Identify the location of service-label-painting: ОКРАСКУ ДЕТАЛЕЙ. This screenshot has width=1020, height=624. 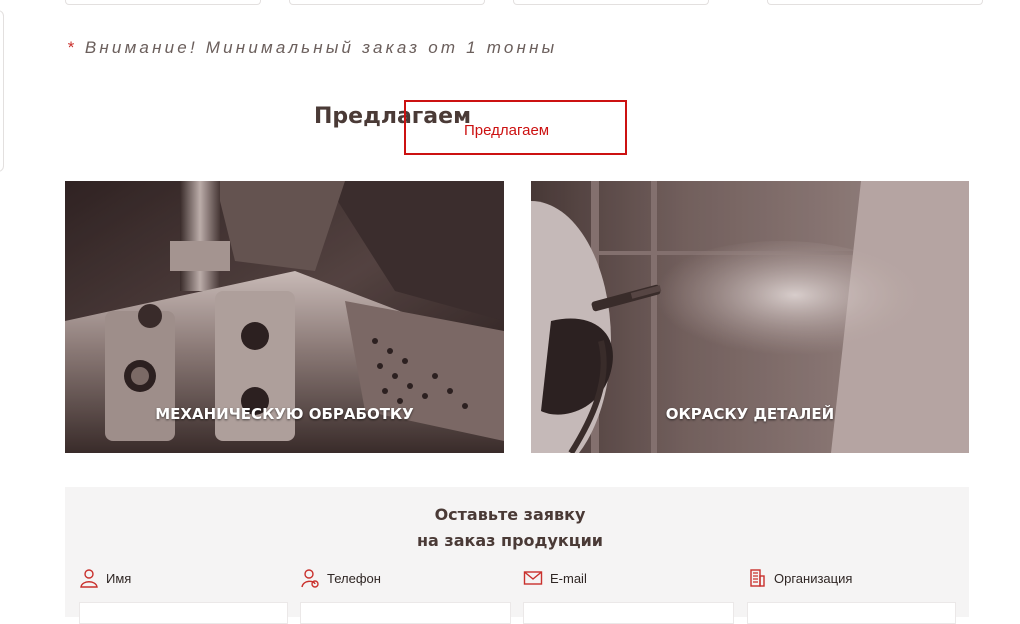
(750, 414).